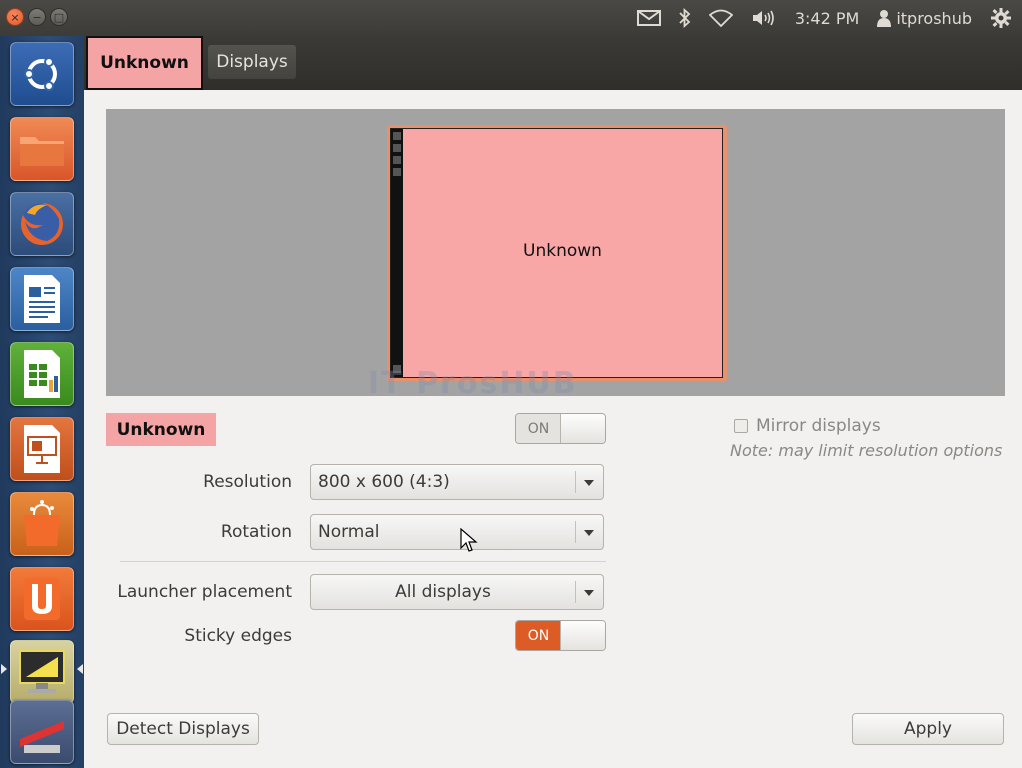  Describe the element at coordinates (928, 729) in the screenshot. I see `apply-button: Apply` at that location.